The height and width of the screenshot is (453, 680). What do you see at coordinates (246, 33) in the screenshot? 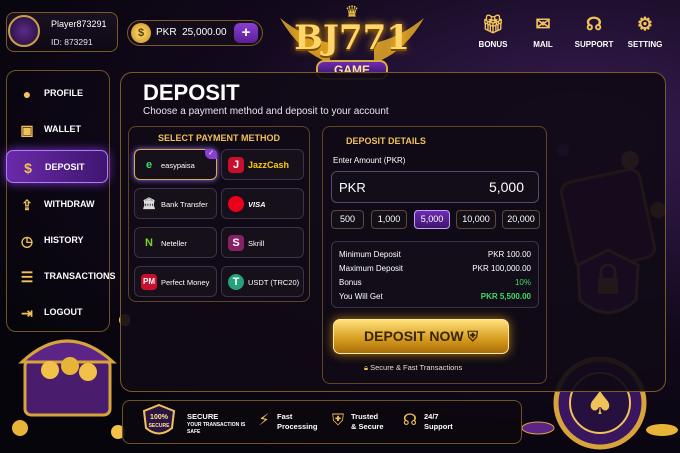
I see `add-balance-button: +` at bounding box center [246, 33].